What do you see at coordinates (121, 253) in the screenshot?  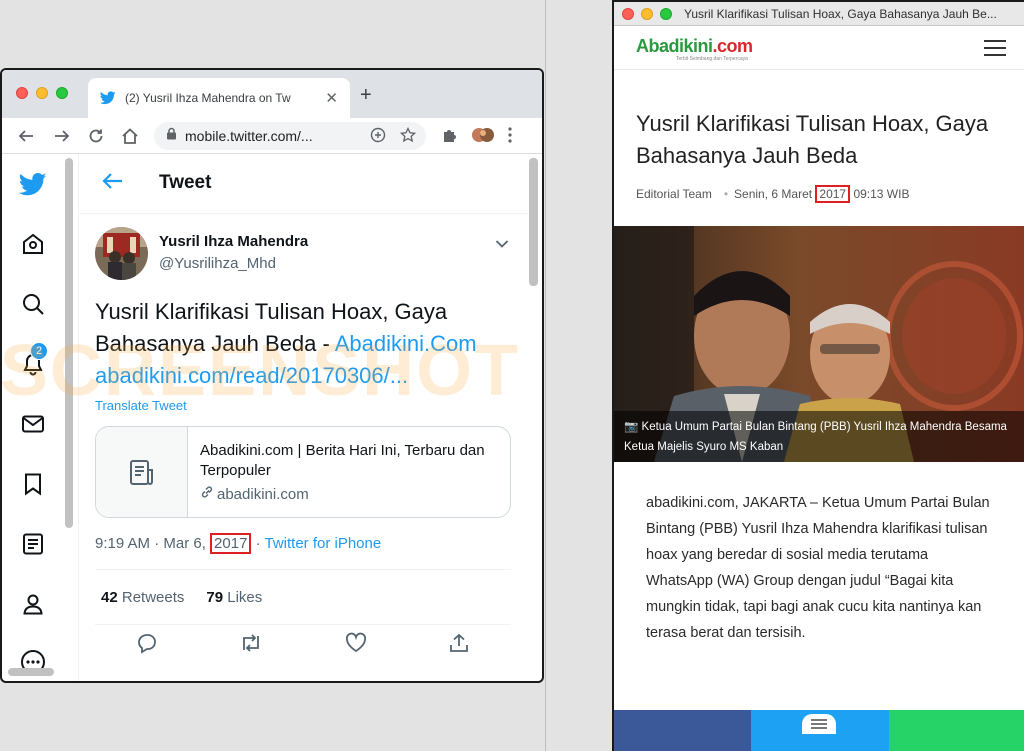 I see `avatar` at bounding box center [121, 253].